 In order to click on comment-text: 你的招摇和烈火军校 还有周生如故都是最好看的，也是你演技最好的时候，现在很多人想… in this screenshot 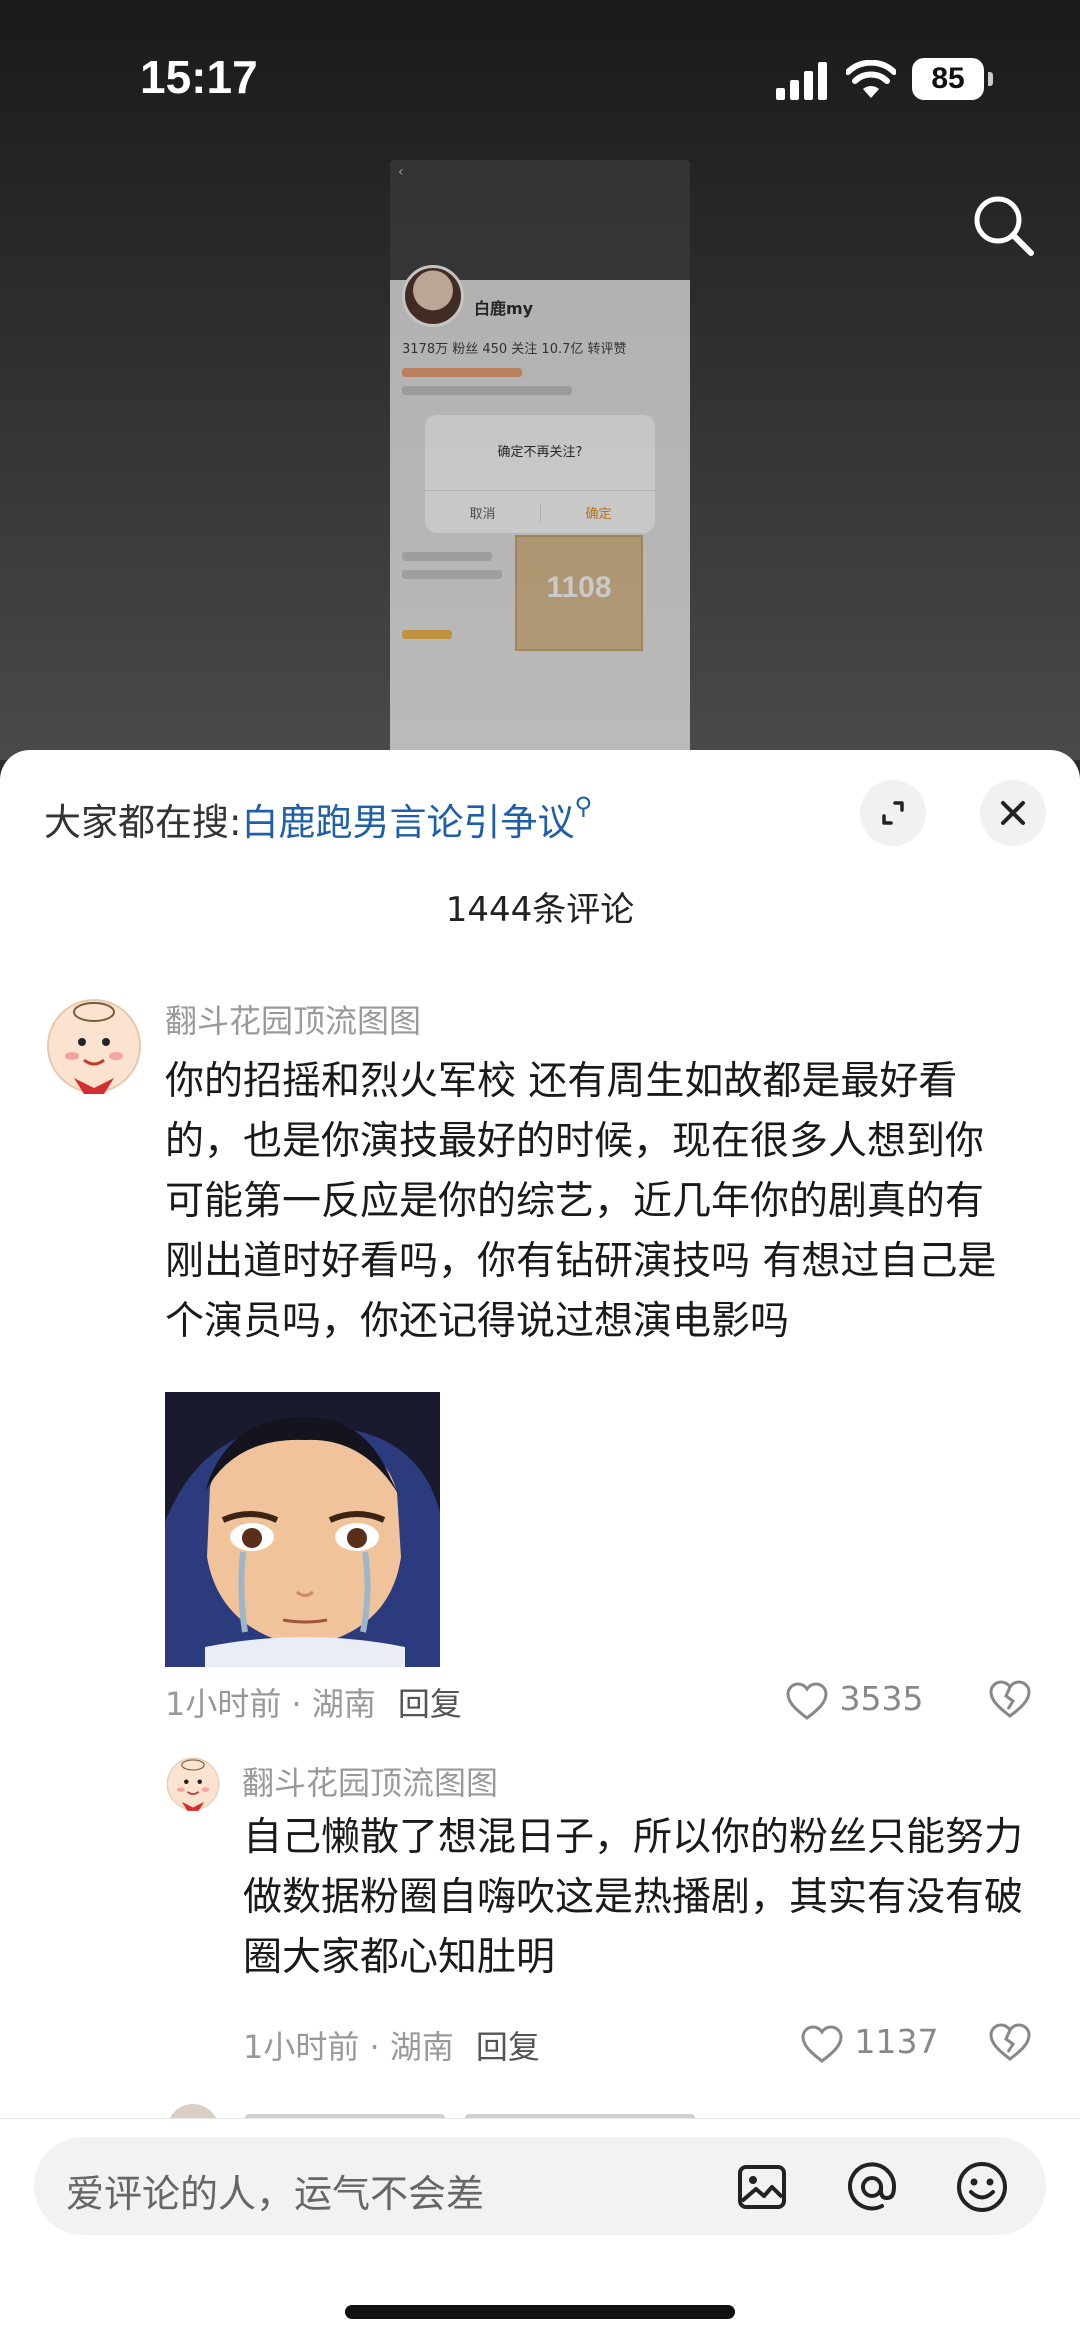, I will do `click(581, 1201)`.